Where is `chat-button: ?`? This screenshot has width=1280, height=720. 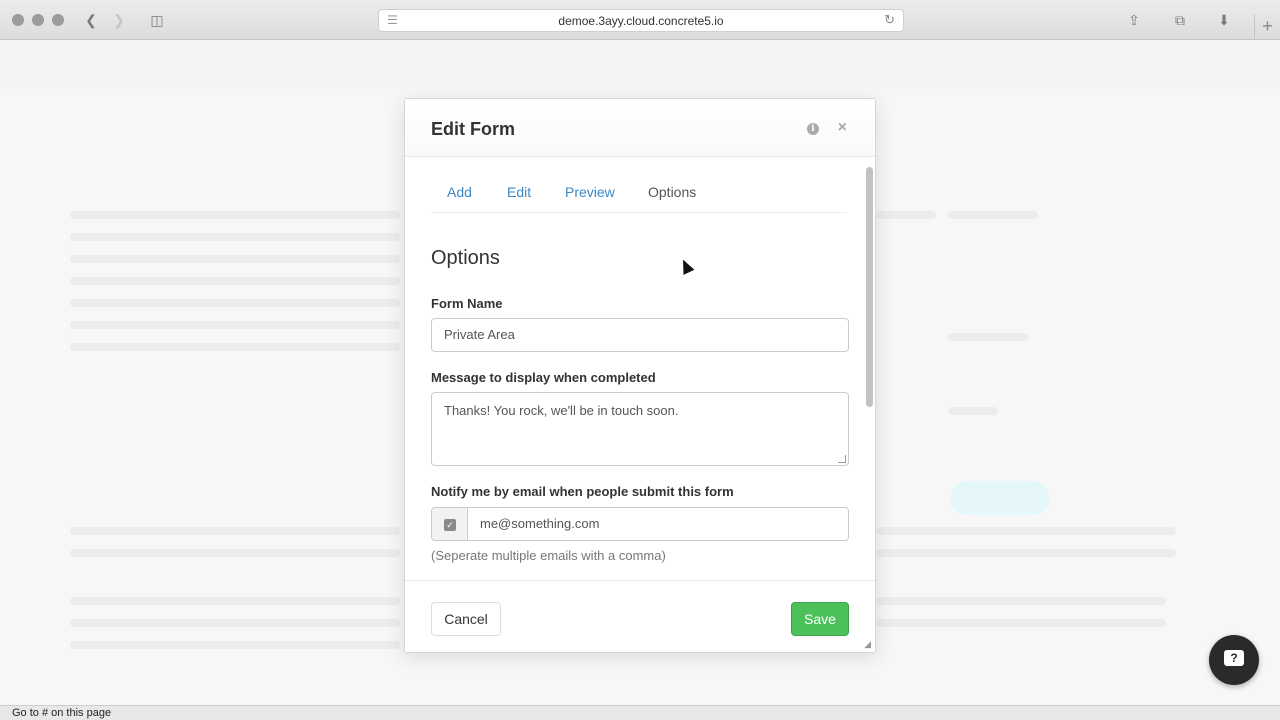 chat-button: ? is located at coordinates (1234, 660).